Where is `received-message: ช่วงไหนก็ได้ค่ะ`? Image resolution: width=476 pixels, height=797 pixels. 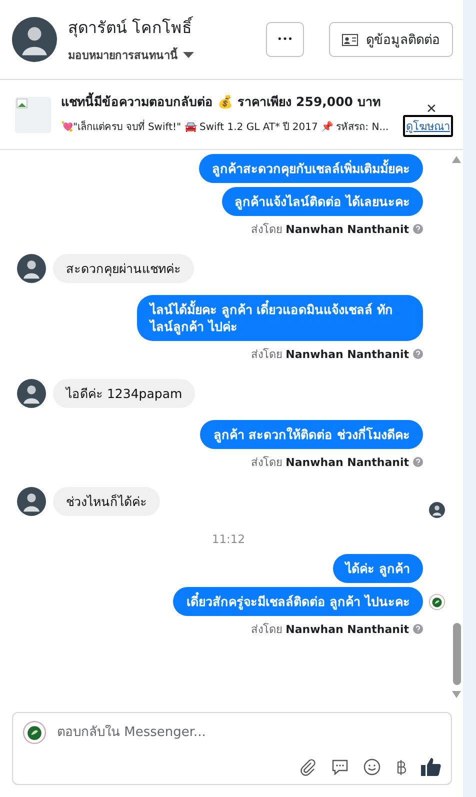
received-message: ช่วงไหนก็ได้ค่ะ is located at coordinates (106, 501).